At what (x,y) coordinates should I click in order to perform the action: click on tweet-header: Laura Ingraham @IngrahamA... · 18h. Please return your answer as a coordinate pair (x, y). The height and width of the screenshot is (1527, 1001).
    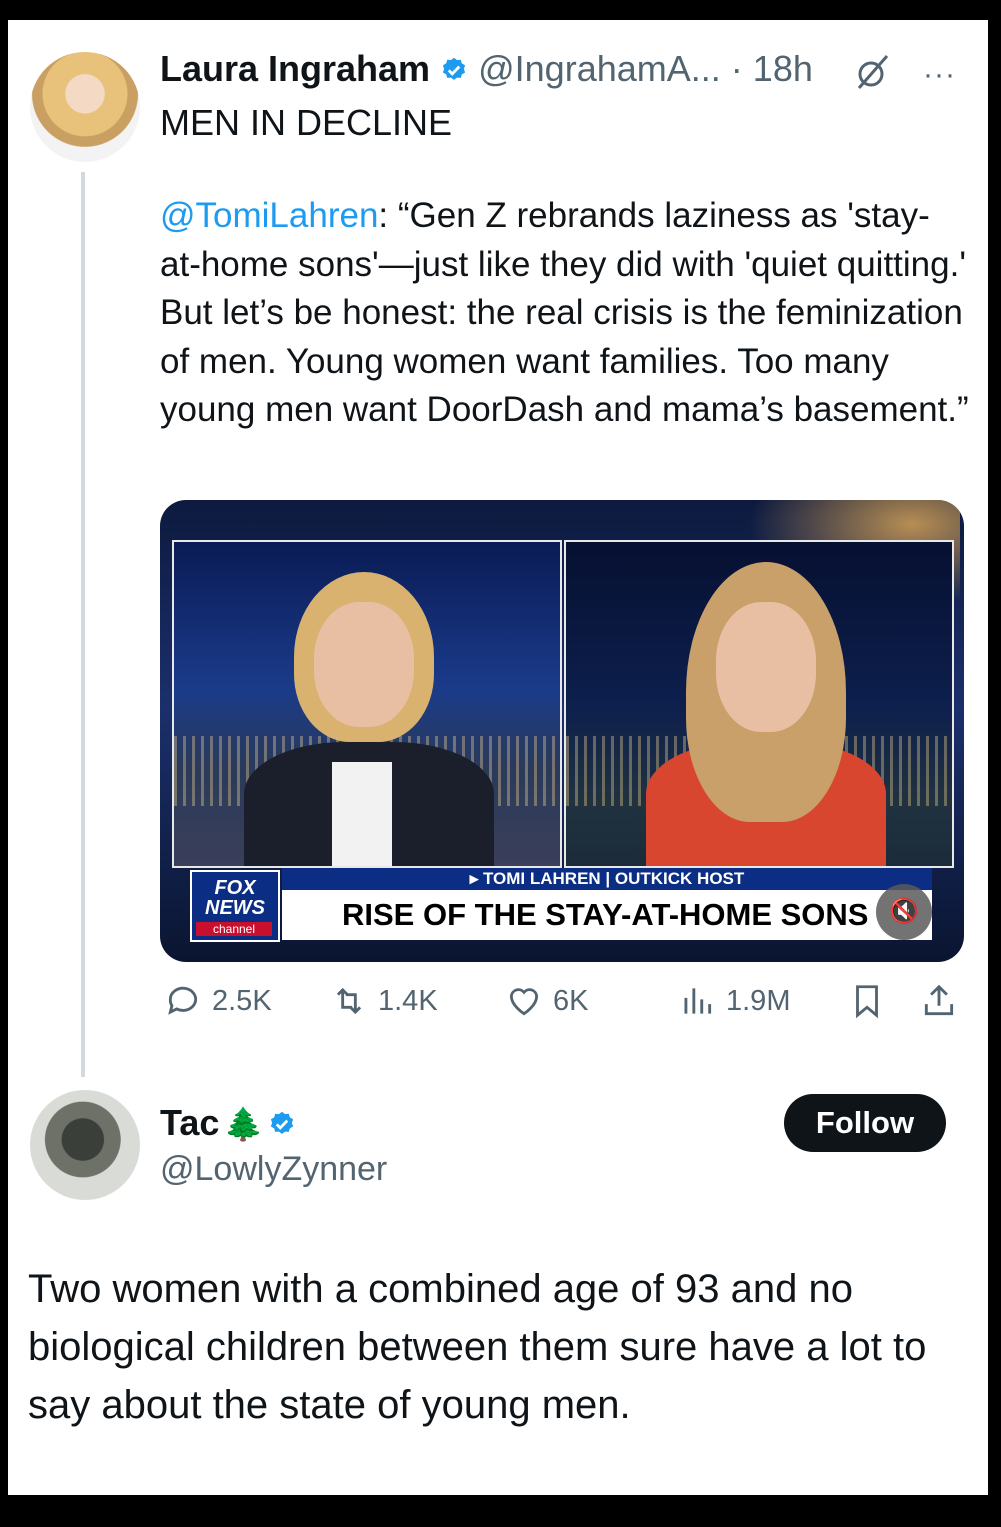
    Looking at the image, I should click on (486, 69).